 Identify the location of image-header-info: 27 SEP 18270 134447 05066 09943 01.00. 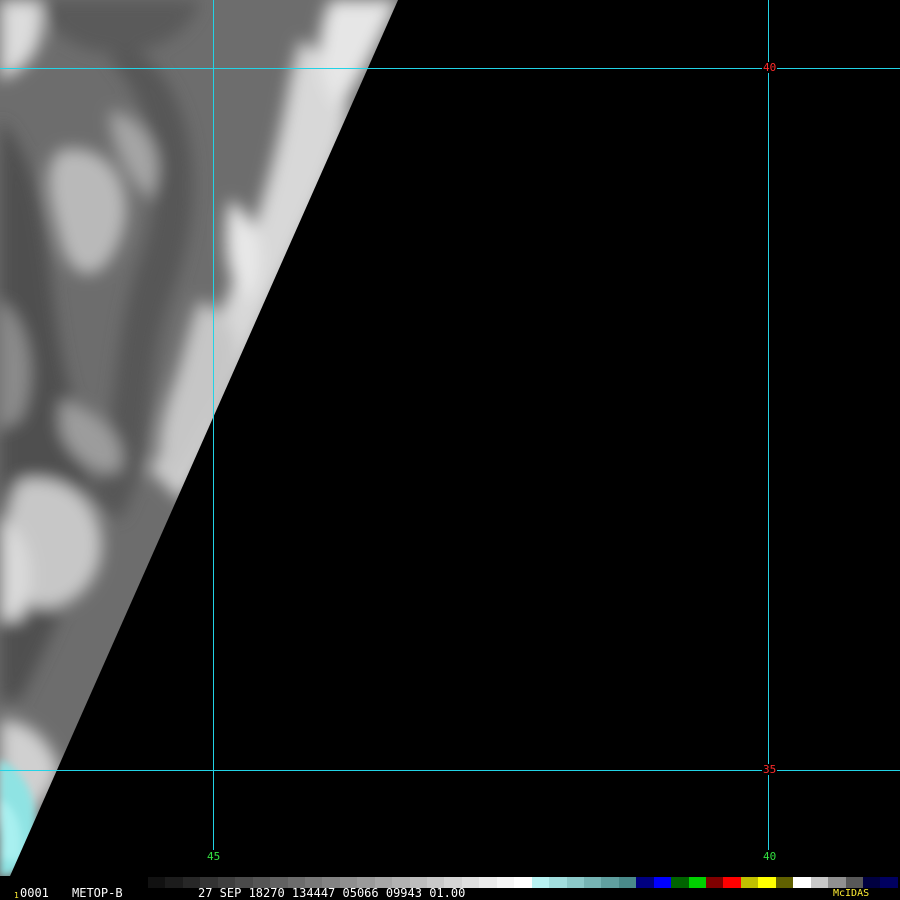
(332, 893).